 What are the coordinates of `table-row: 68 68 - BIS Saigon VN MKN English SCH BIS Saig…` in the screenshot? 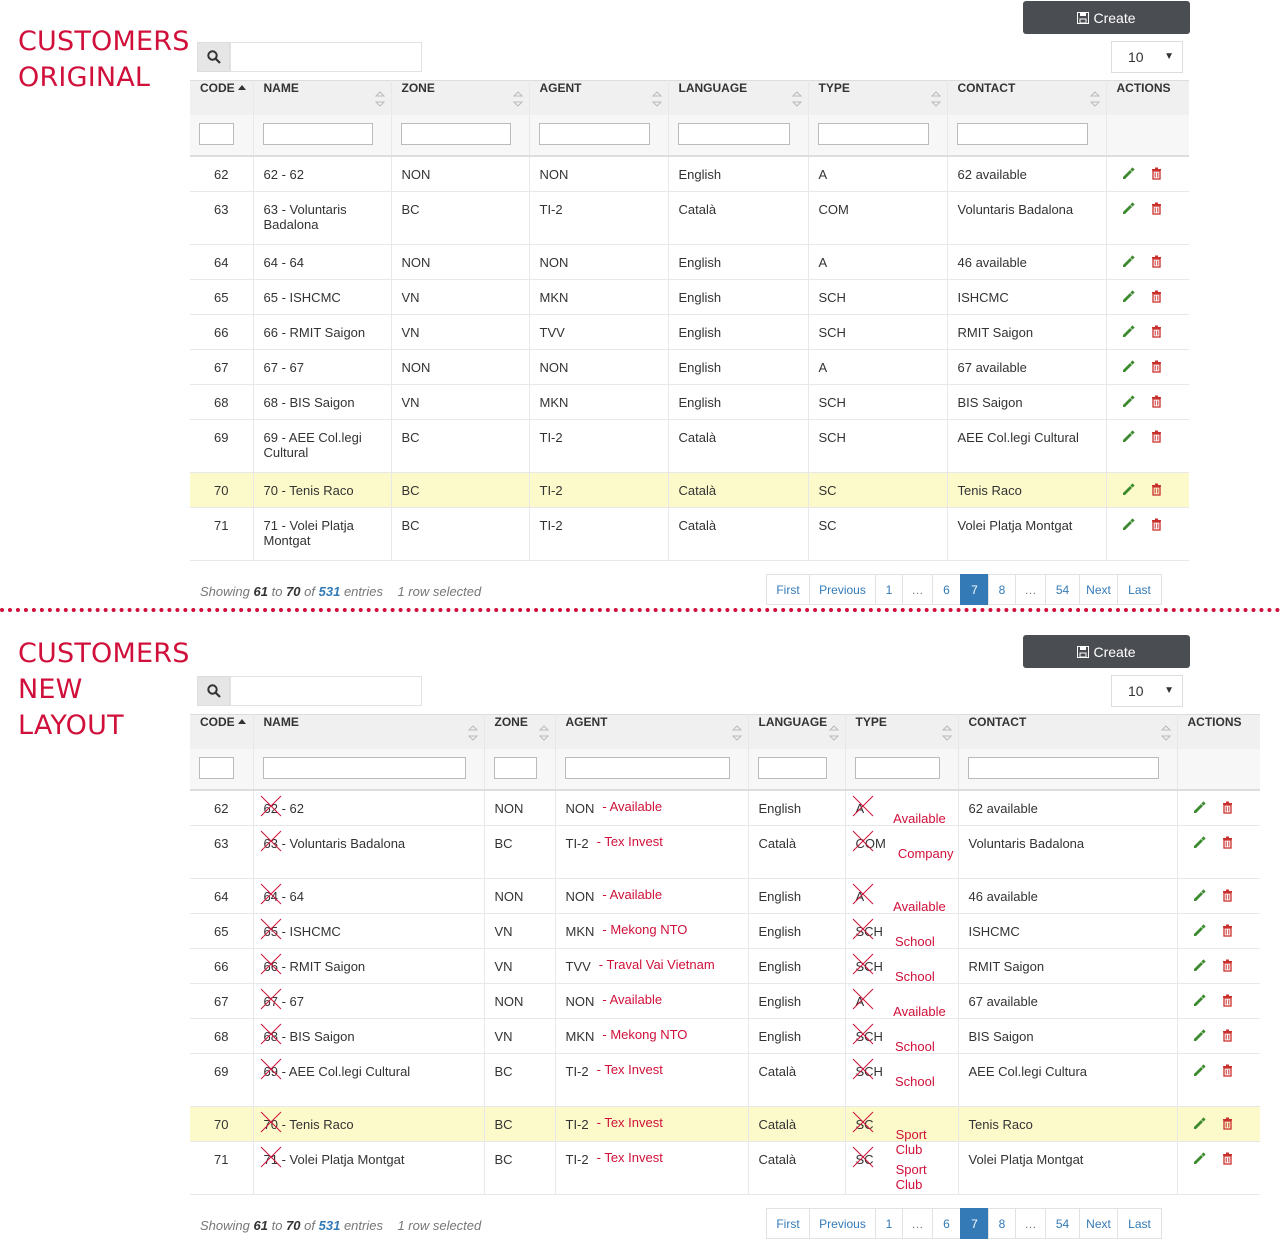 It's located at (689, 402).